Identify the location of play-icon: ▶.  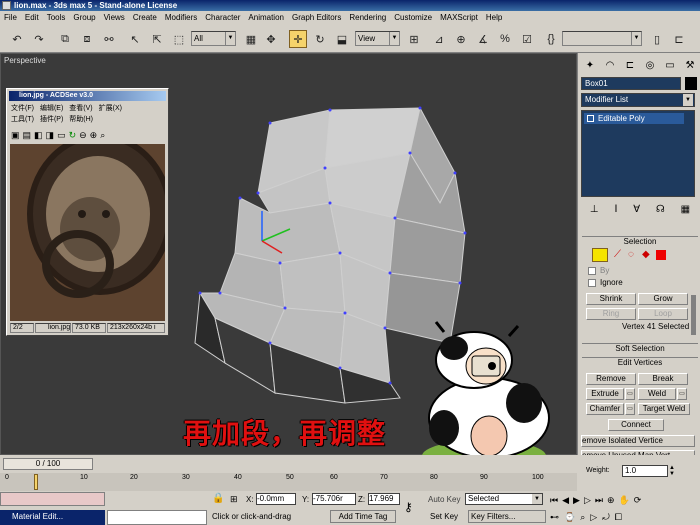
(576, 500).